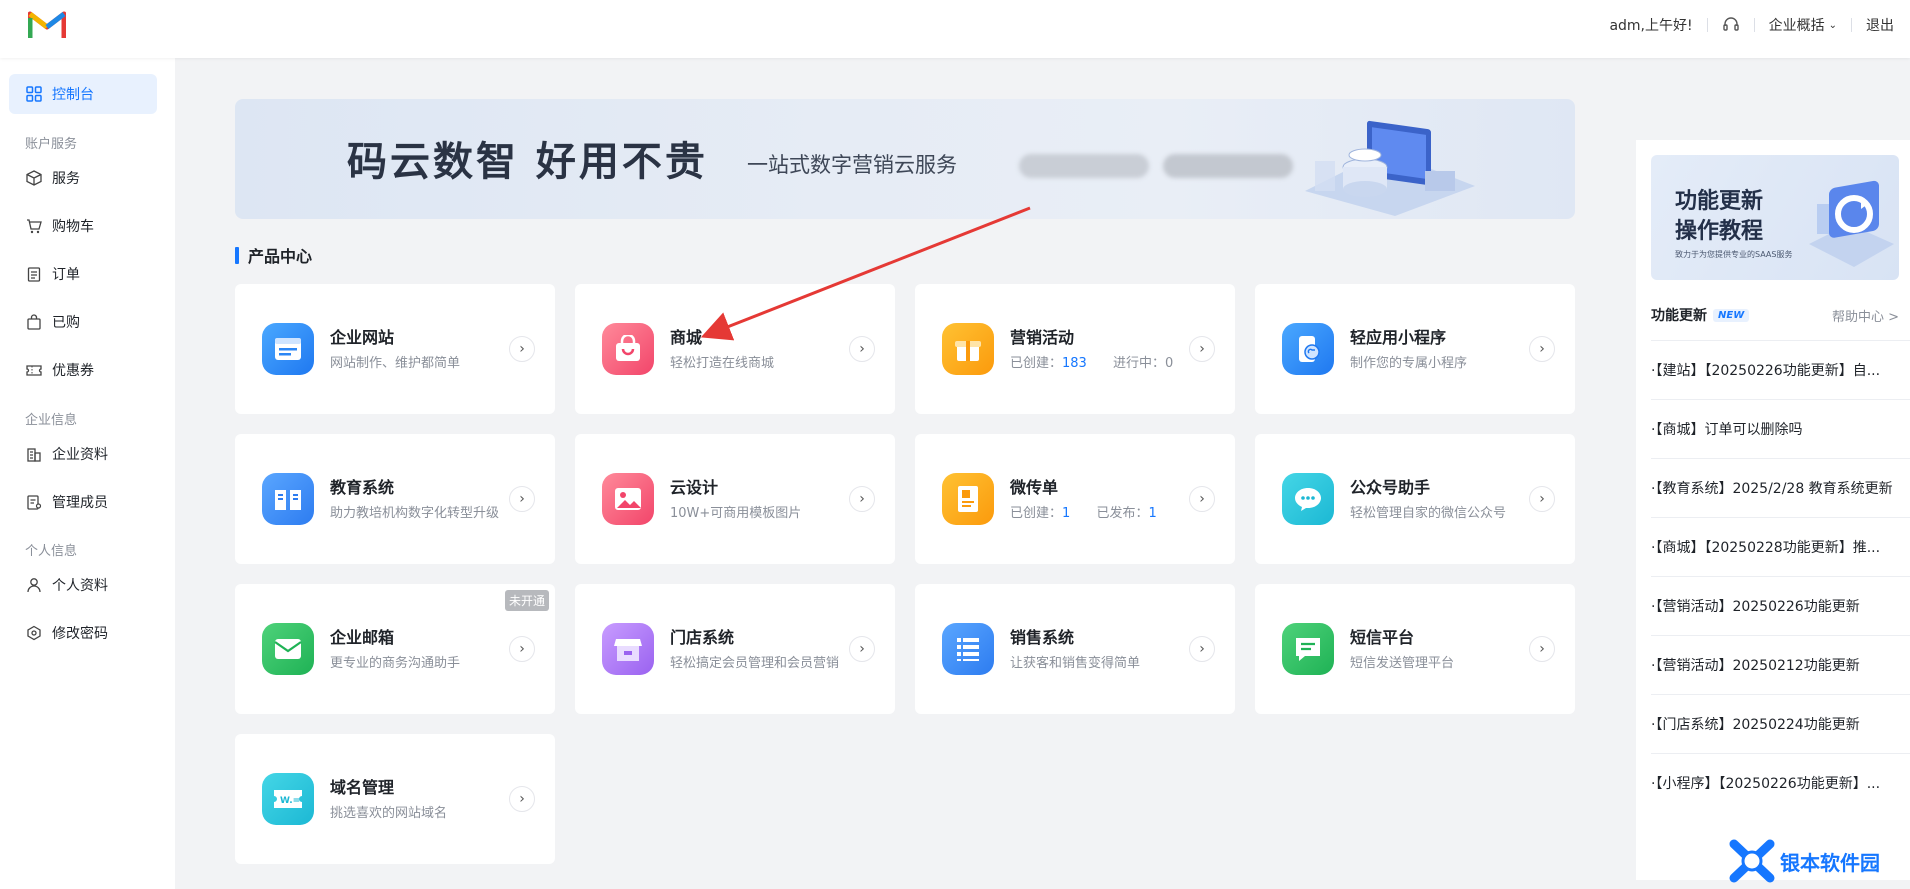 This screenshot has height=889, width=1910. Describe the element at coordinates (83, 274) in the screenshot. I see `sidebar-item-orders: 订单` at that location.